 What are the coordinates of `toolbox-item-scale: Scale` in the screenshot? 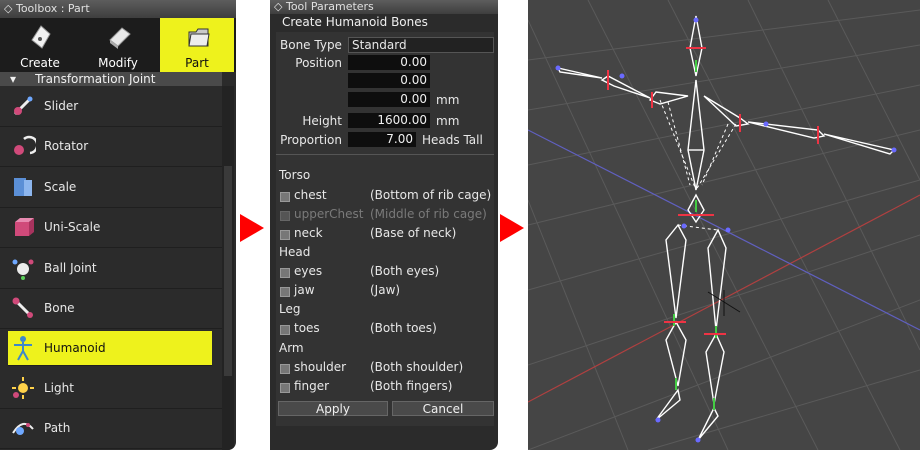 It's located at (111, 187).